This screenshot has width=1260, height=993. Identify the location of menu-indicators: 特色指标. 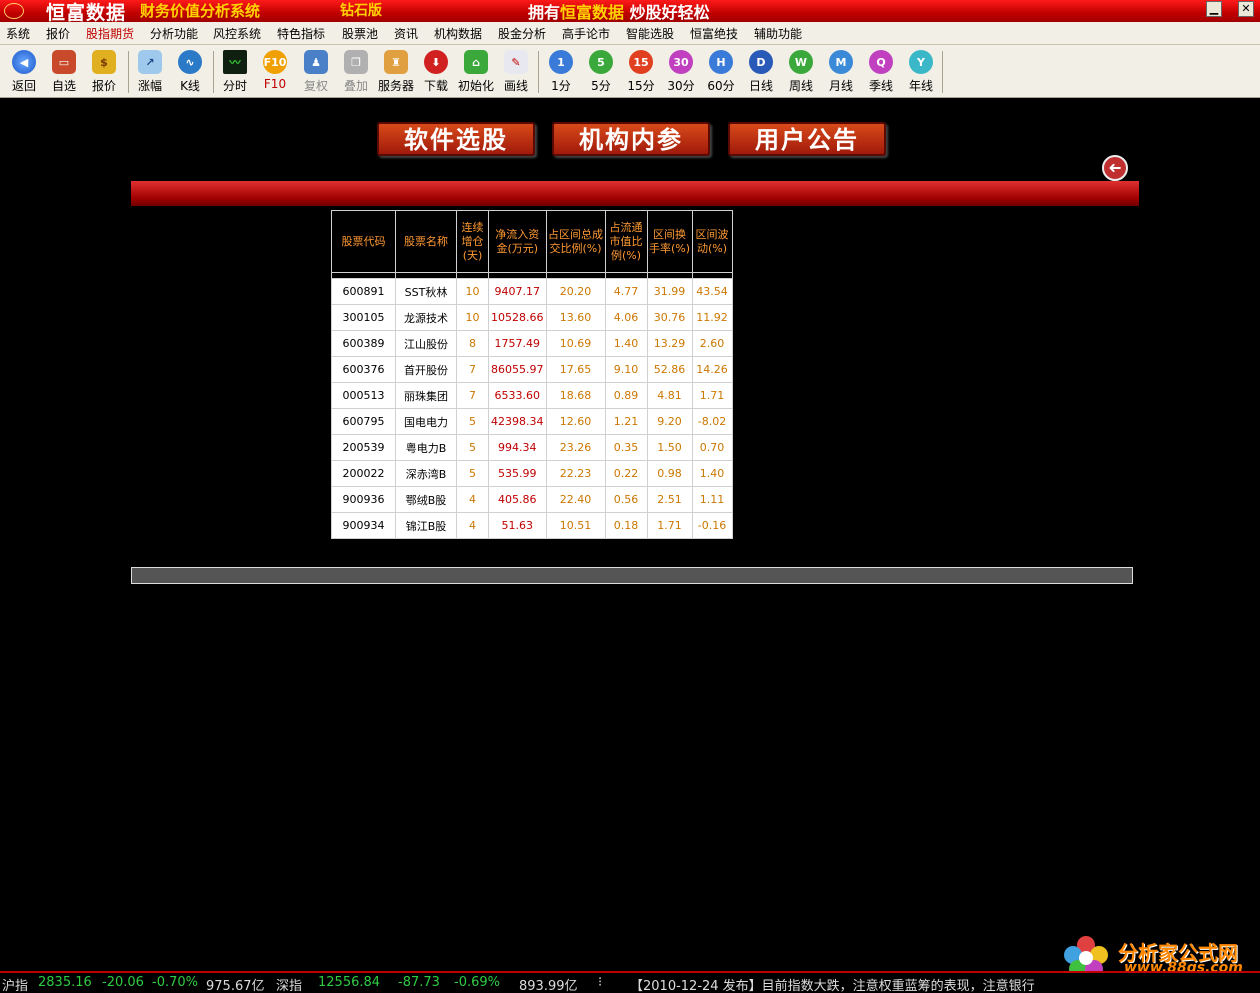
(301, 33).